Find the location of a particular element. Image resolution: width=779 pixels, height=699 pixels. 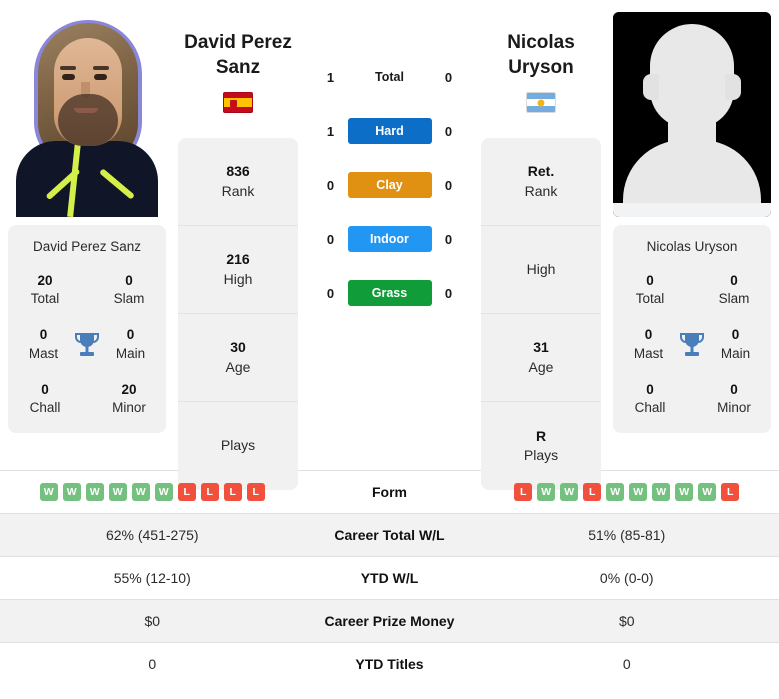

right-career-prize-money: $0 is located at coordinates (626, 621).